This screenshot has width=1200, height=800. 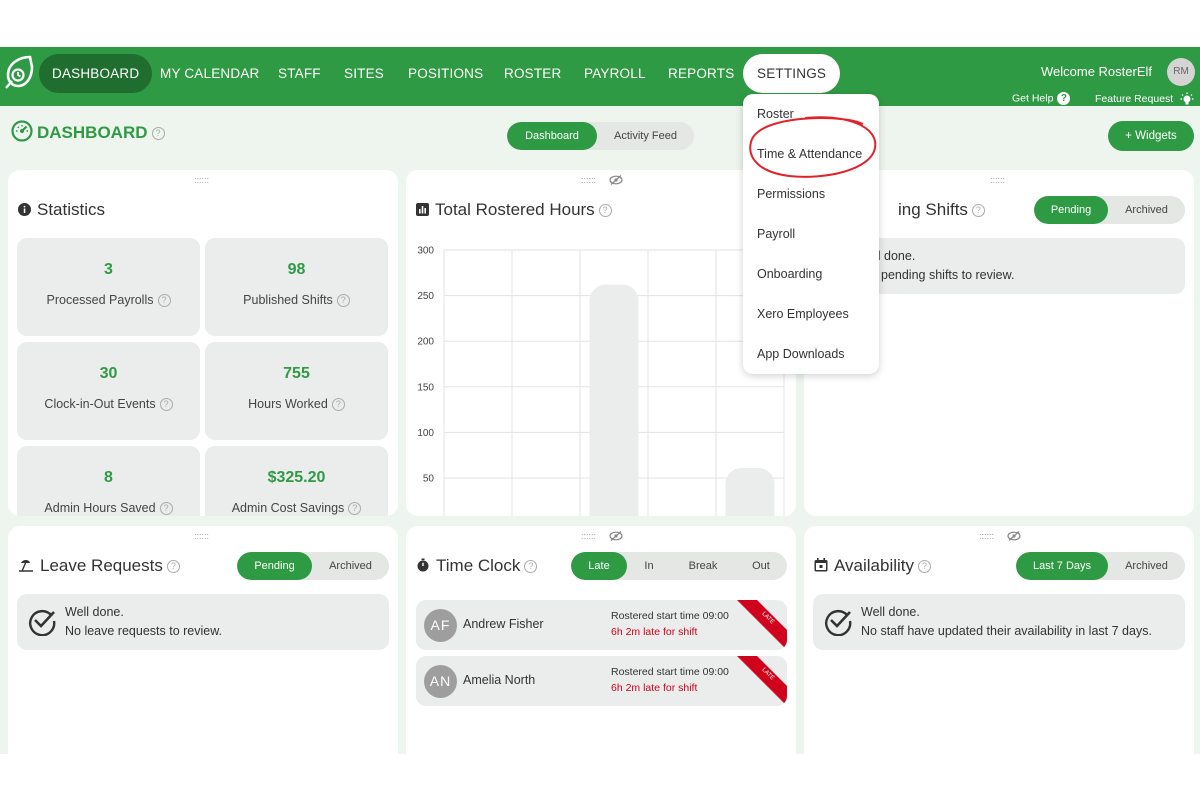 I want to click on nav-payroll: PAYROLL, so click(x=615, y=73).